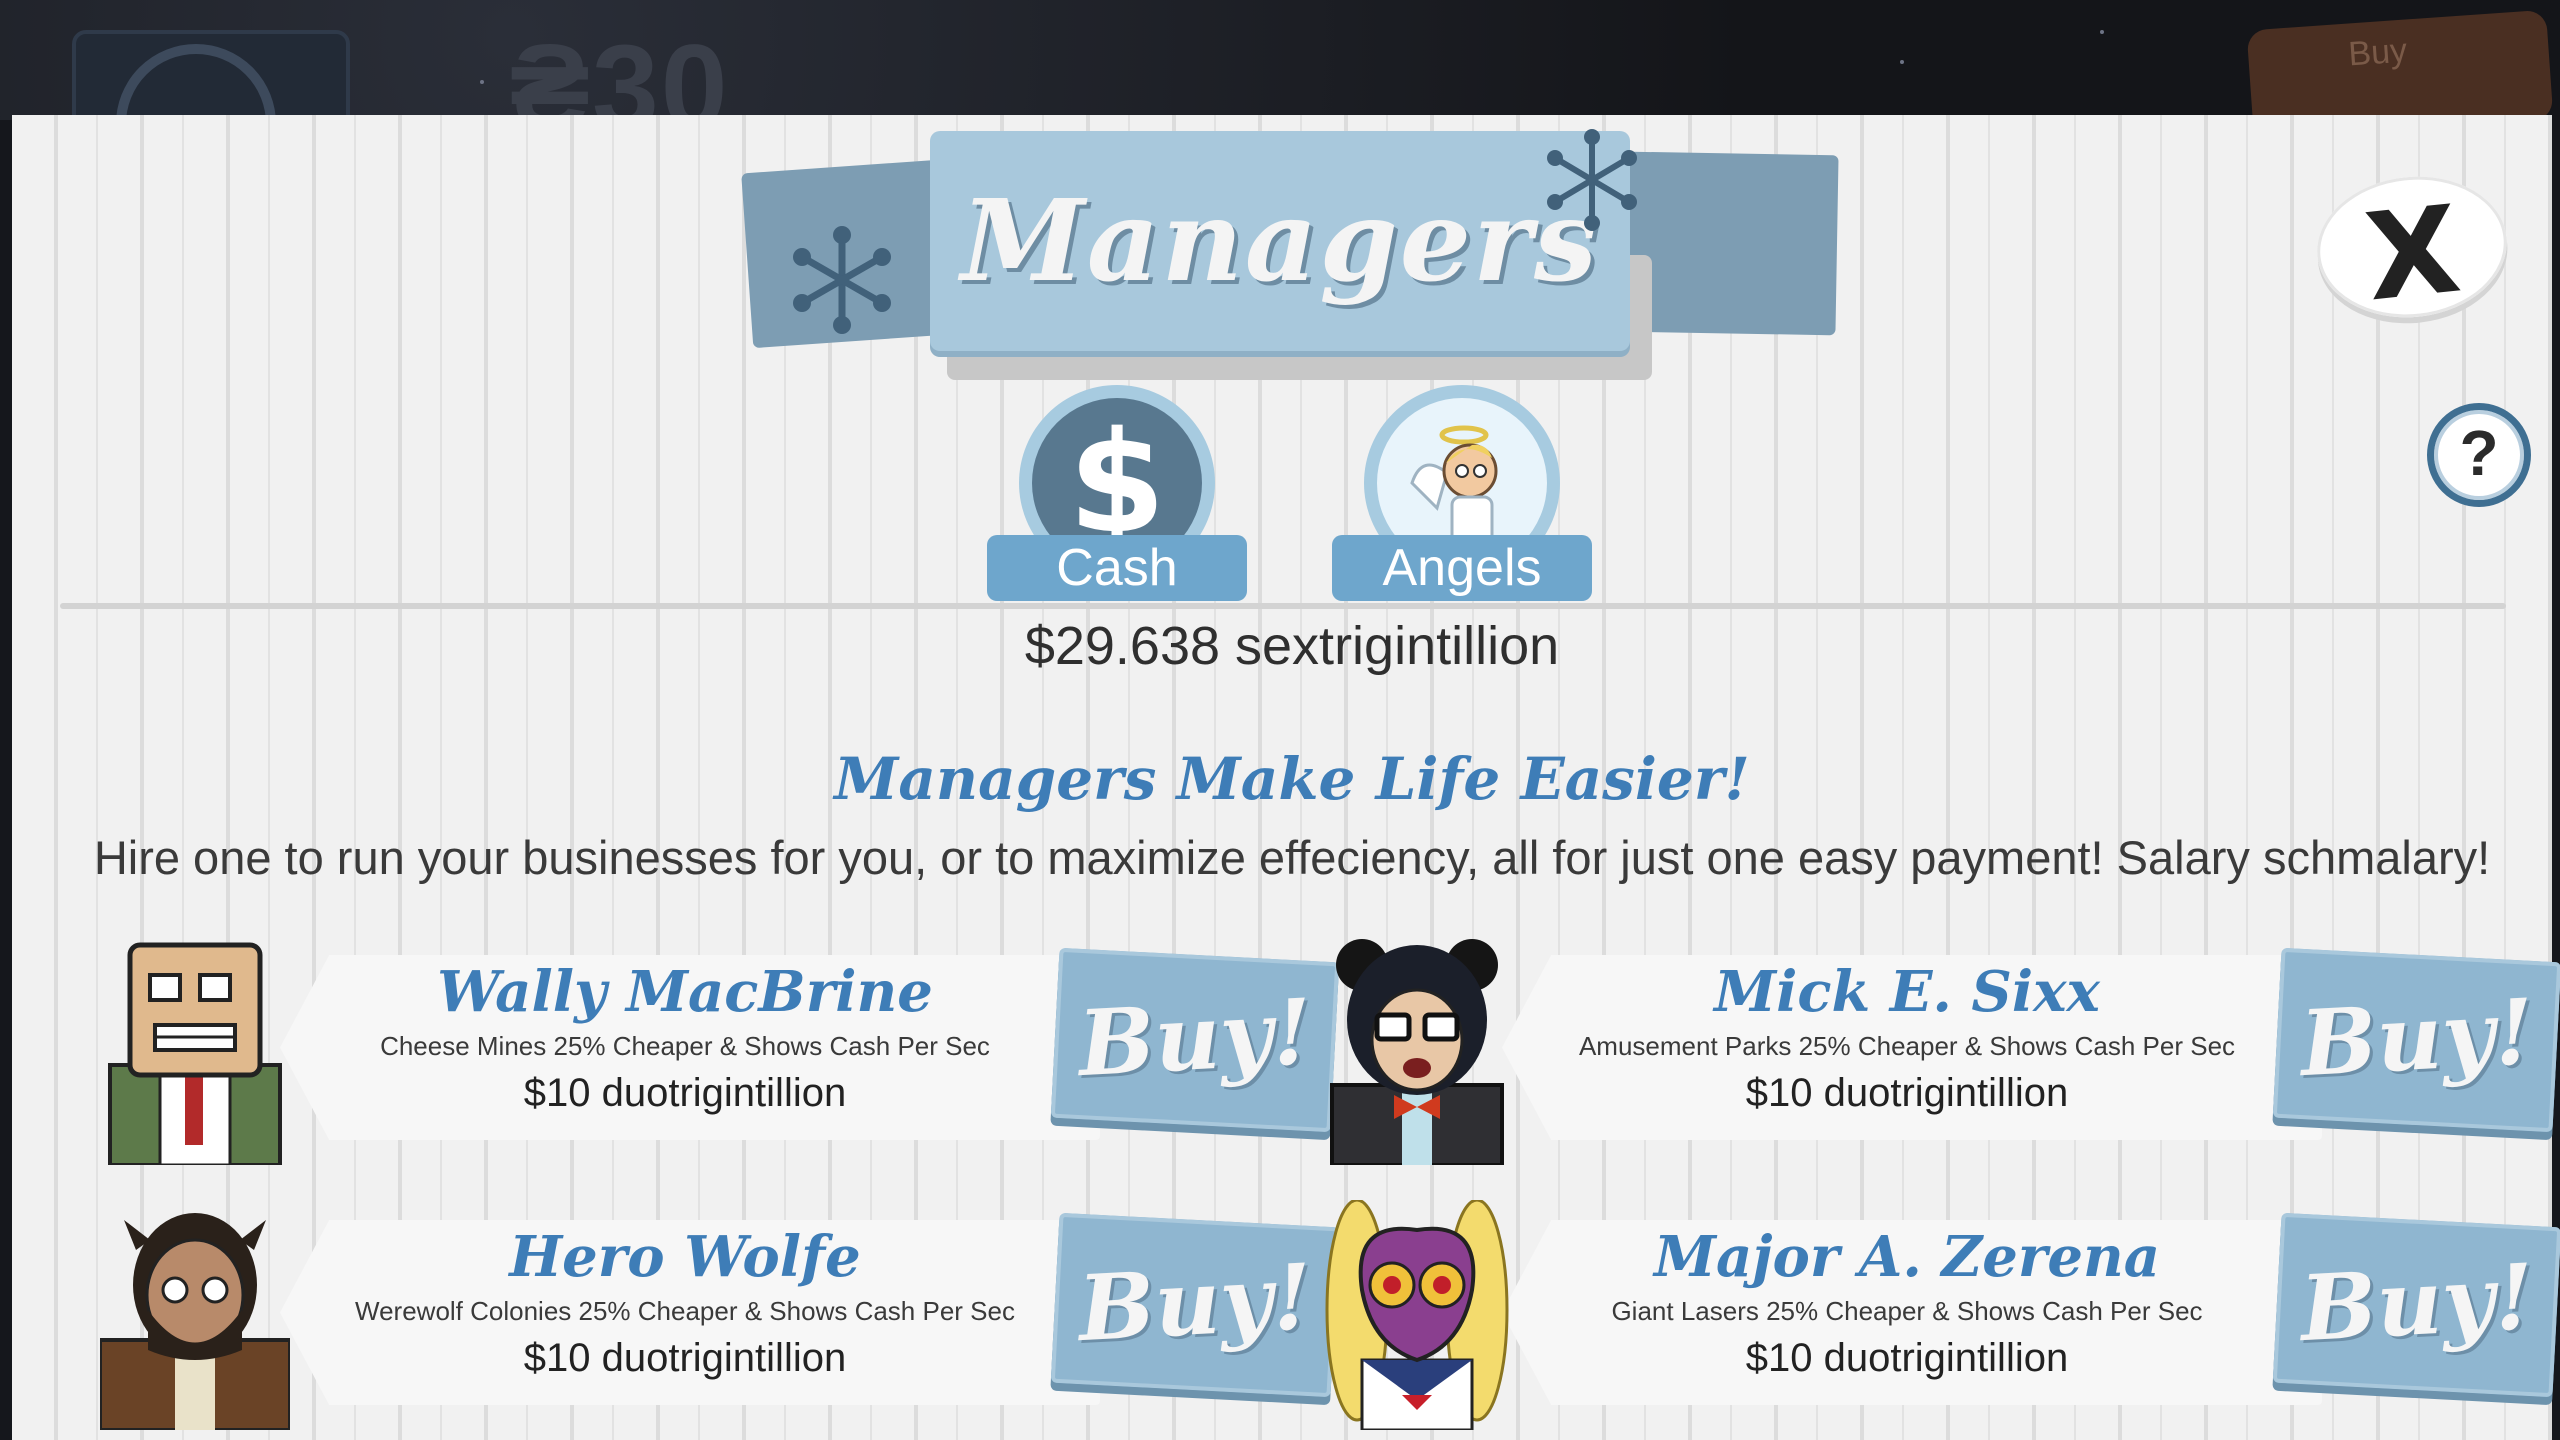 This screenshot has height=1440, width=2560. I want to click on close-button: X, so click(2412, 247).